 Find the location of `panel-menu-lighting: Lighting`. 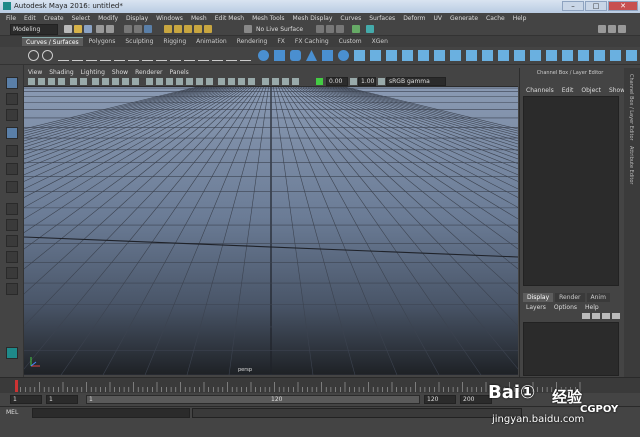

panel-menu-lighting: Lighting is located at coordinates (93, 72).